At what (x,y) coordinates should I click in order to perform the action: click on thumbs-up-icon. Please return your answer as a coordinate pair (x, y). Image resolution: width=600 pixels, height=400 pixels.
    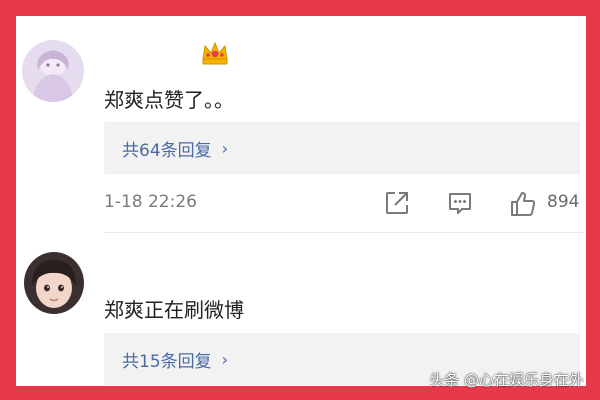
    Looking at the image, I should click on (523, 204).